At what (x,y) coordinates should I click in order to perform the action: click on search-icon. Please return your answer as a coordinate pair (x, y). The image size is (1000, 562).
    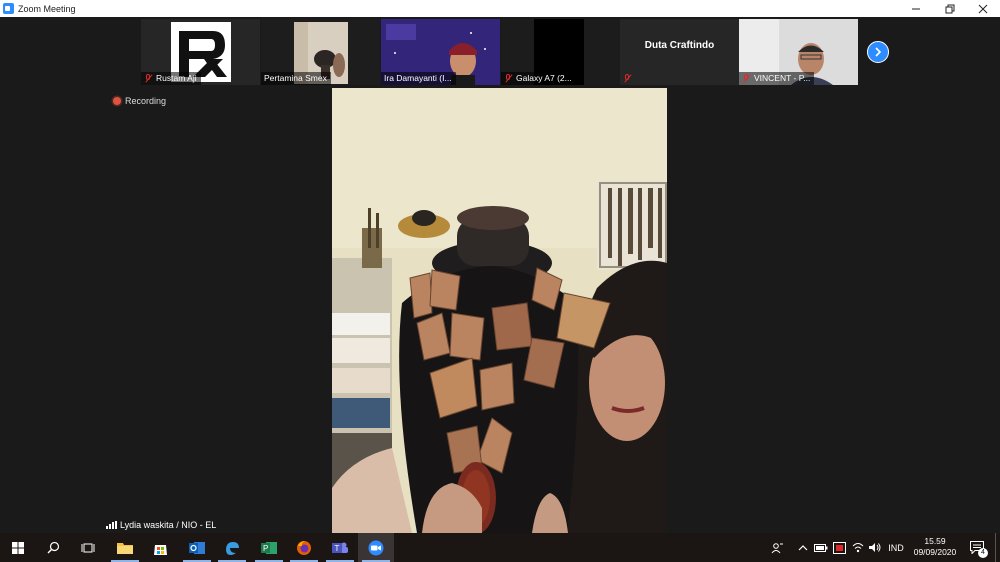
    Looking at the image, I should click on (53, 547).